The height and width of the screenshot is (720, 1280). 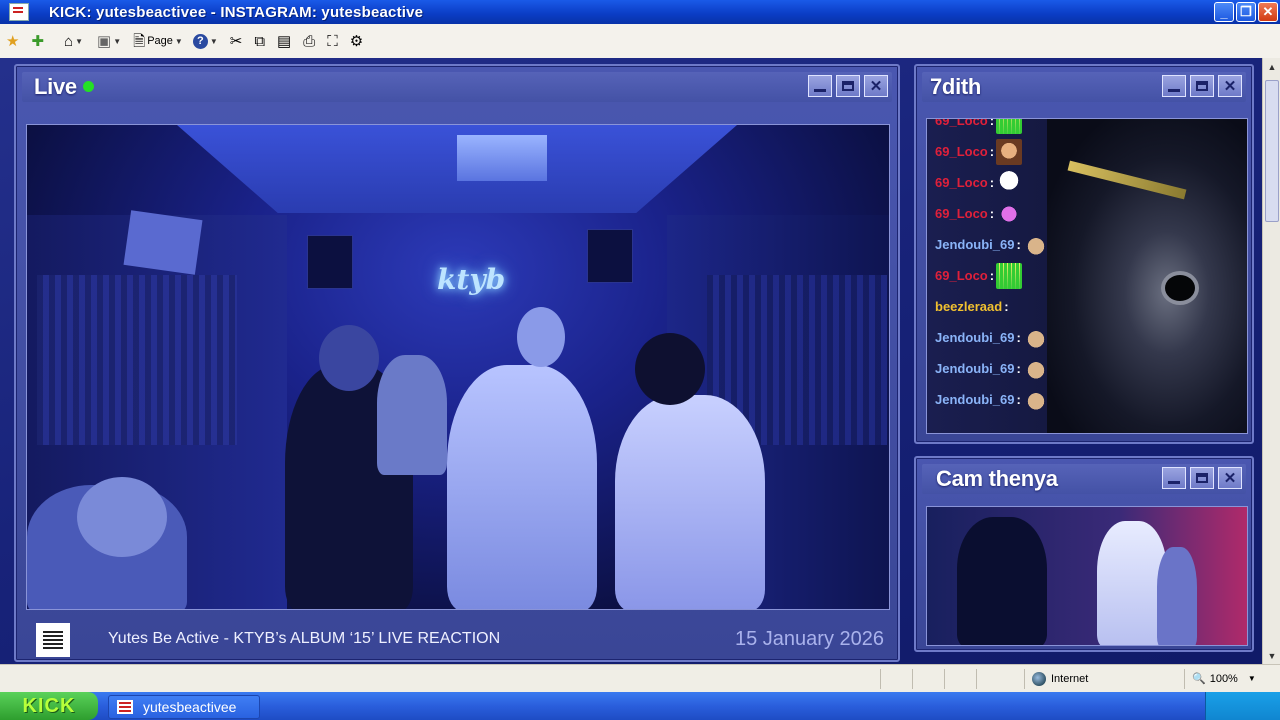 I want to click on cam-person-hoodie, so click(x=1002, y=581).